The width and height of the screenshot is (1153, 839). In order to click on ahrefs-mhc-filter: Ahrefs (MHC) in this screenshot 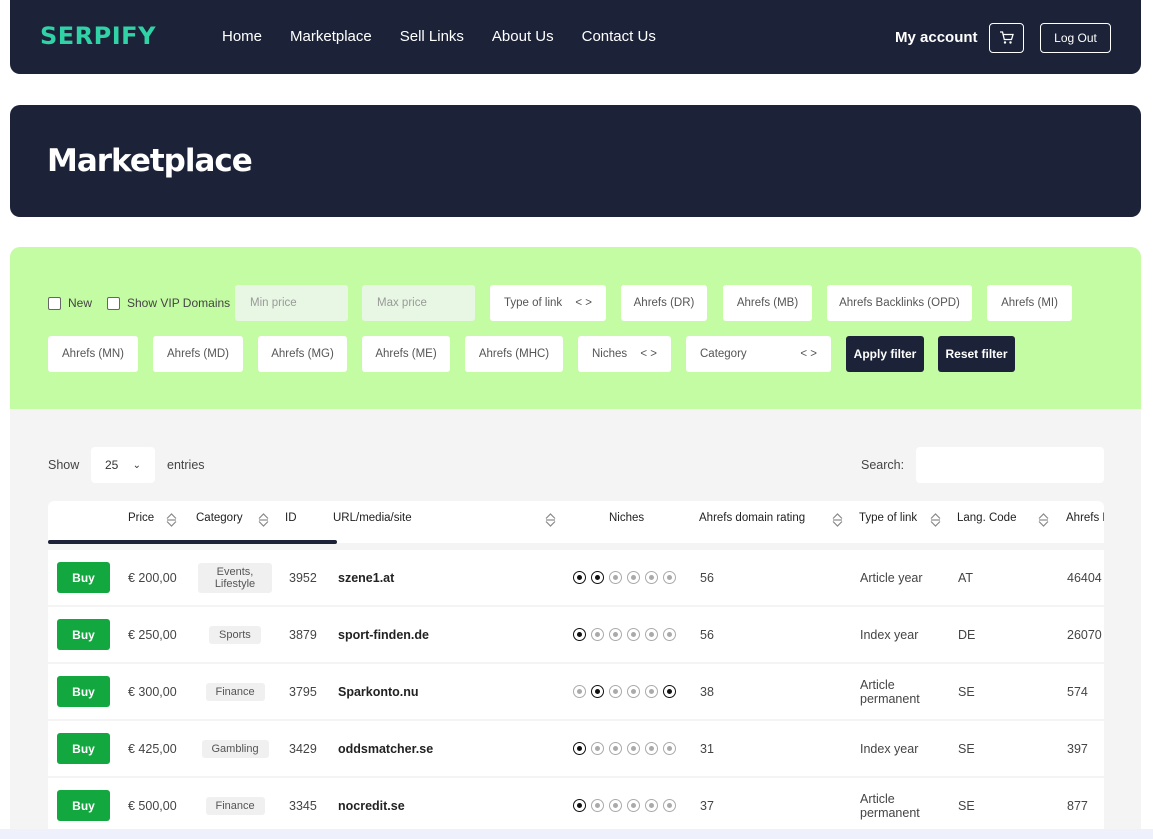, I will do `click(514, 354)`.